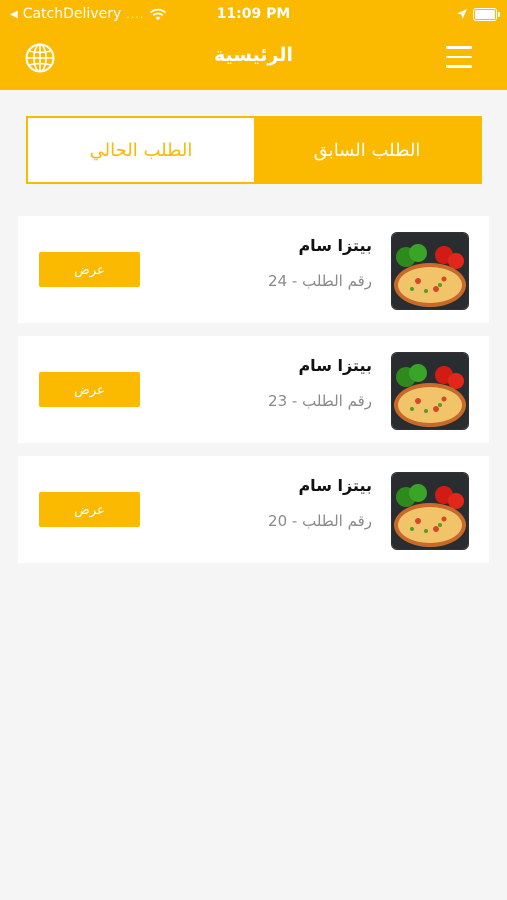  I want to click on order-card: بيتزا سام رقم الطلب - 23 عرض, so click(253, 389).